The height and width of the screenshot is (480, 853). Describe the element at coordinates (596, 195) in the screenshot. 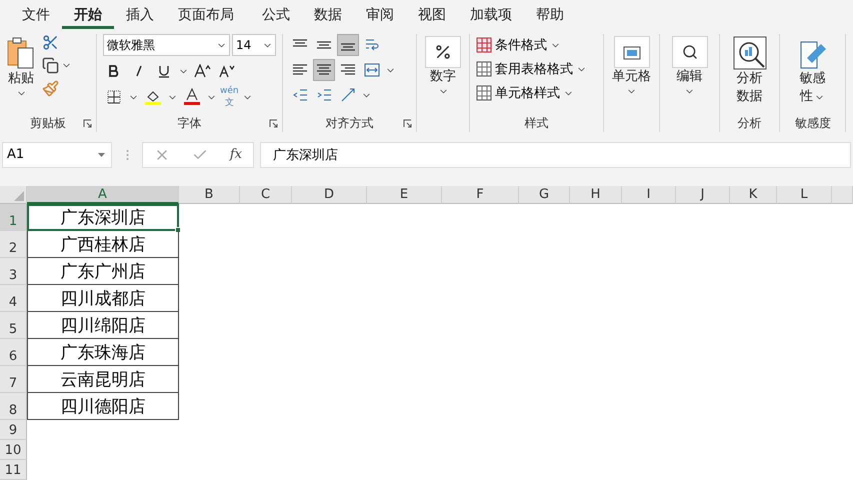

I see `column-header: H` at that location.